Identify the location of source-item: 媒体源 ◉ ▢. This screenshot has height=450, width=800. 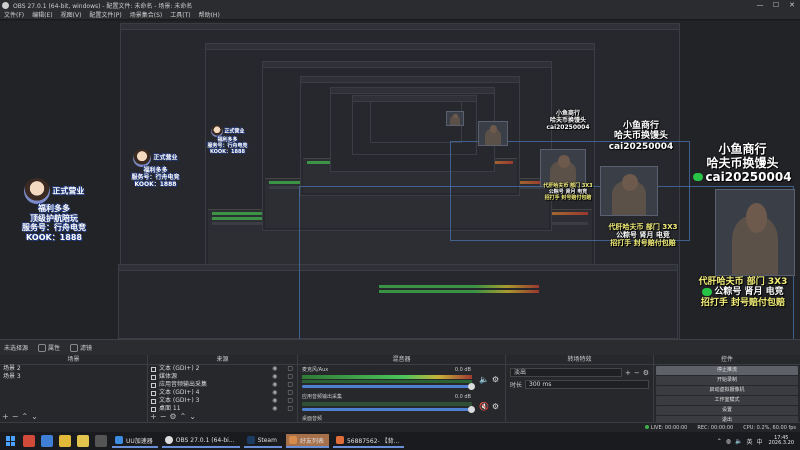
(222, 377).